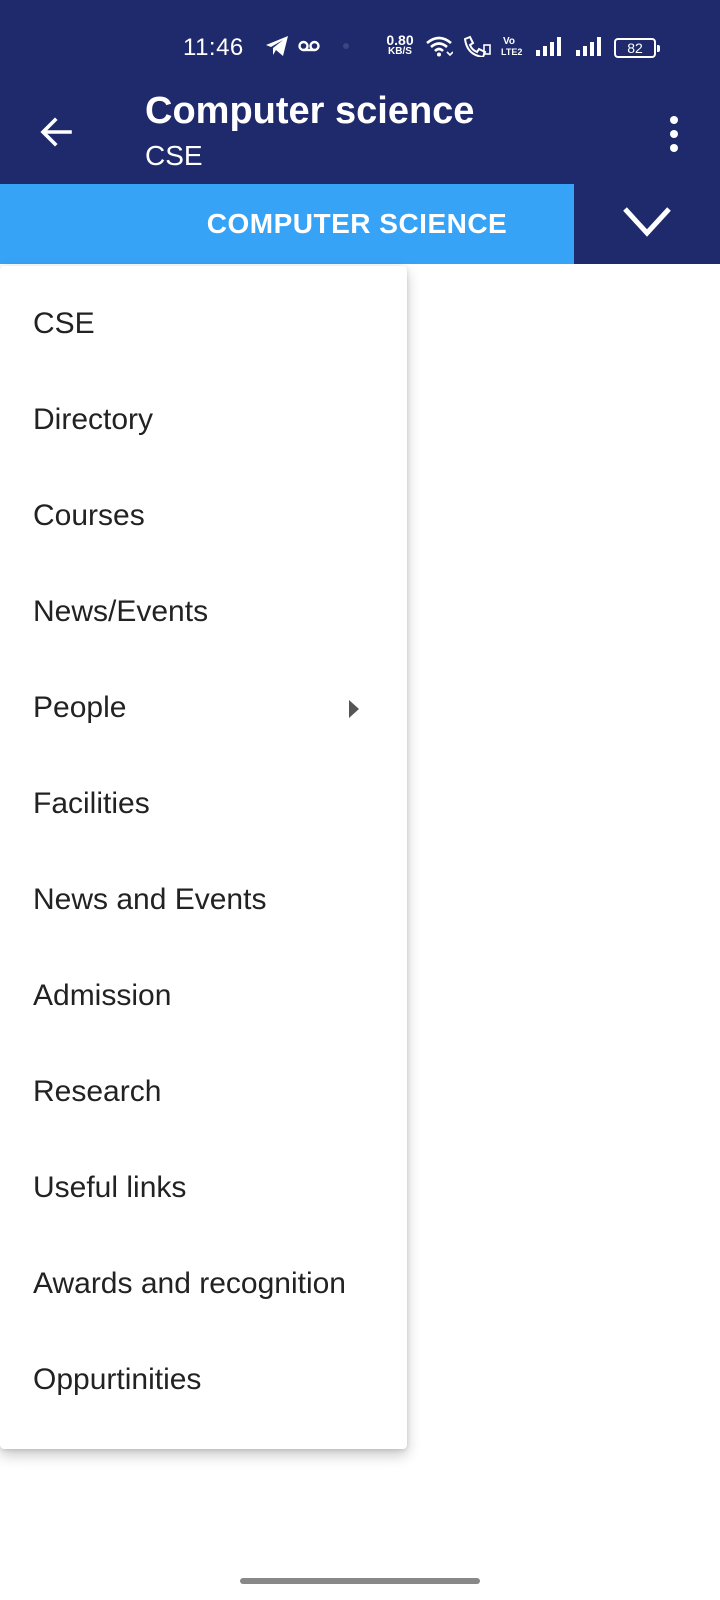  What do you see at coordinates (309, 46) in the screenshot?
I see `voicemail-icon` at bounding box center [309, 46].